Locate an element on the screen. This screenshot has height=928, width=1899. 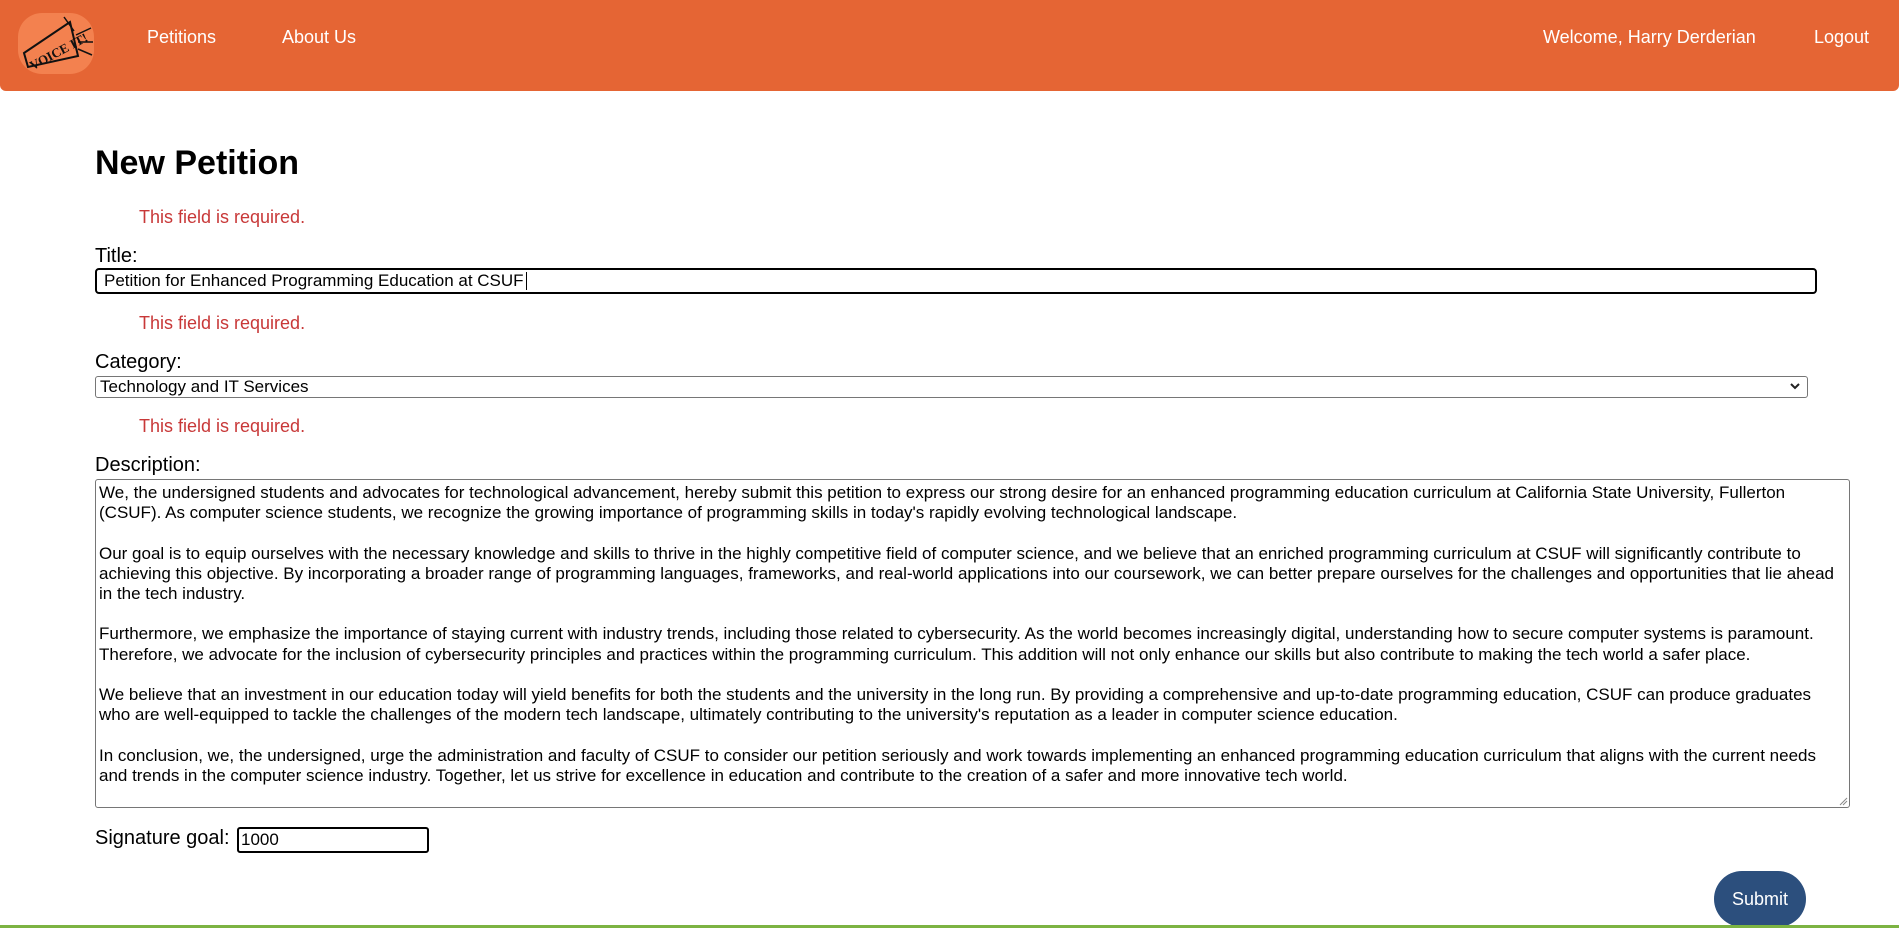
logout-link: Logout is located at coordinates (1841, 37).